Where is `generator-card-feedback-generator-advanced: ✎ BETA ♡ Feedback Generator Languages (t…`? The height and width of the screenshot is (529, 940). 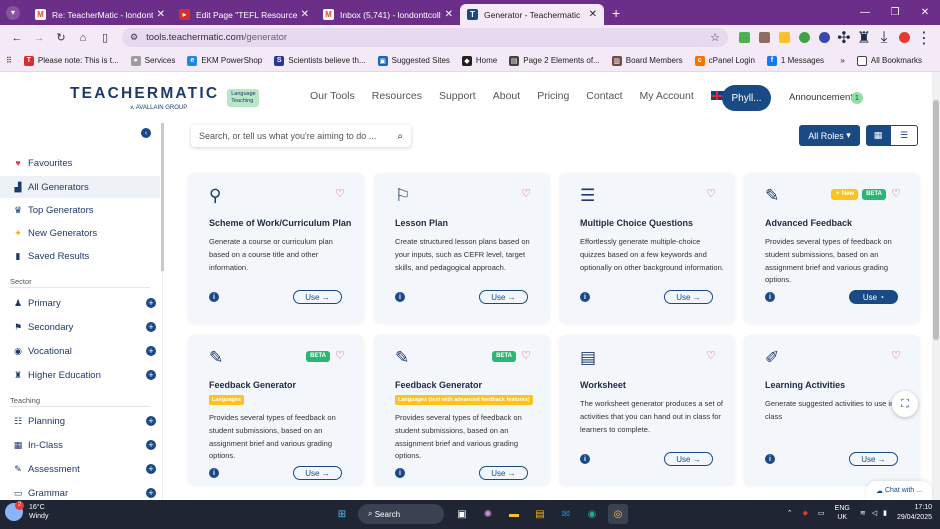 generator-card-feedback-generator-advanced: ✎ BETA ♡ Feedback Generator Languages (t… is located at coordinates (462, 410).